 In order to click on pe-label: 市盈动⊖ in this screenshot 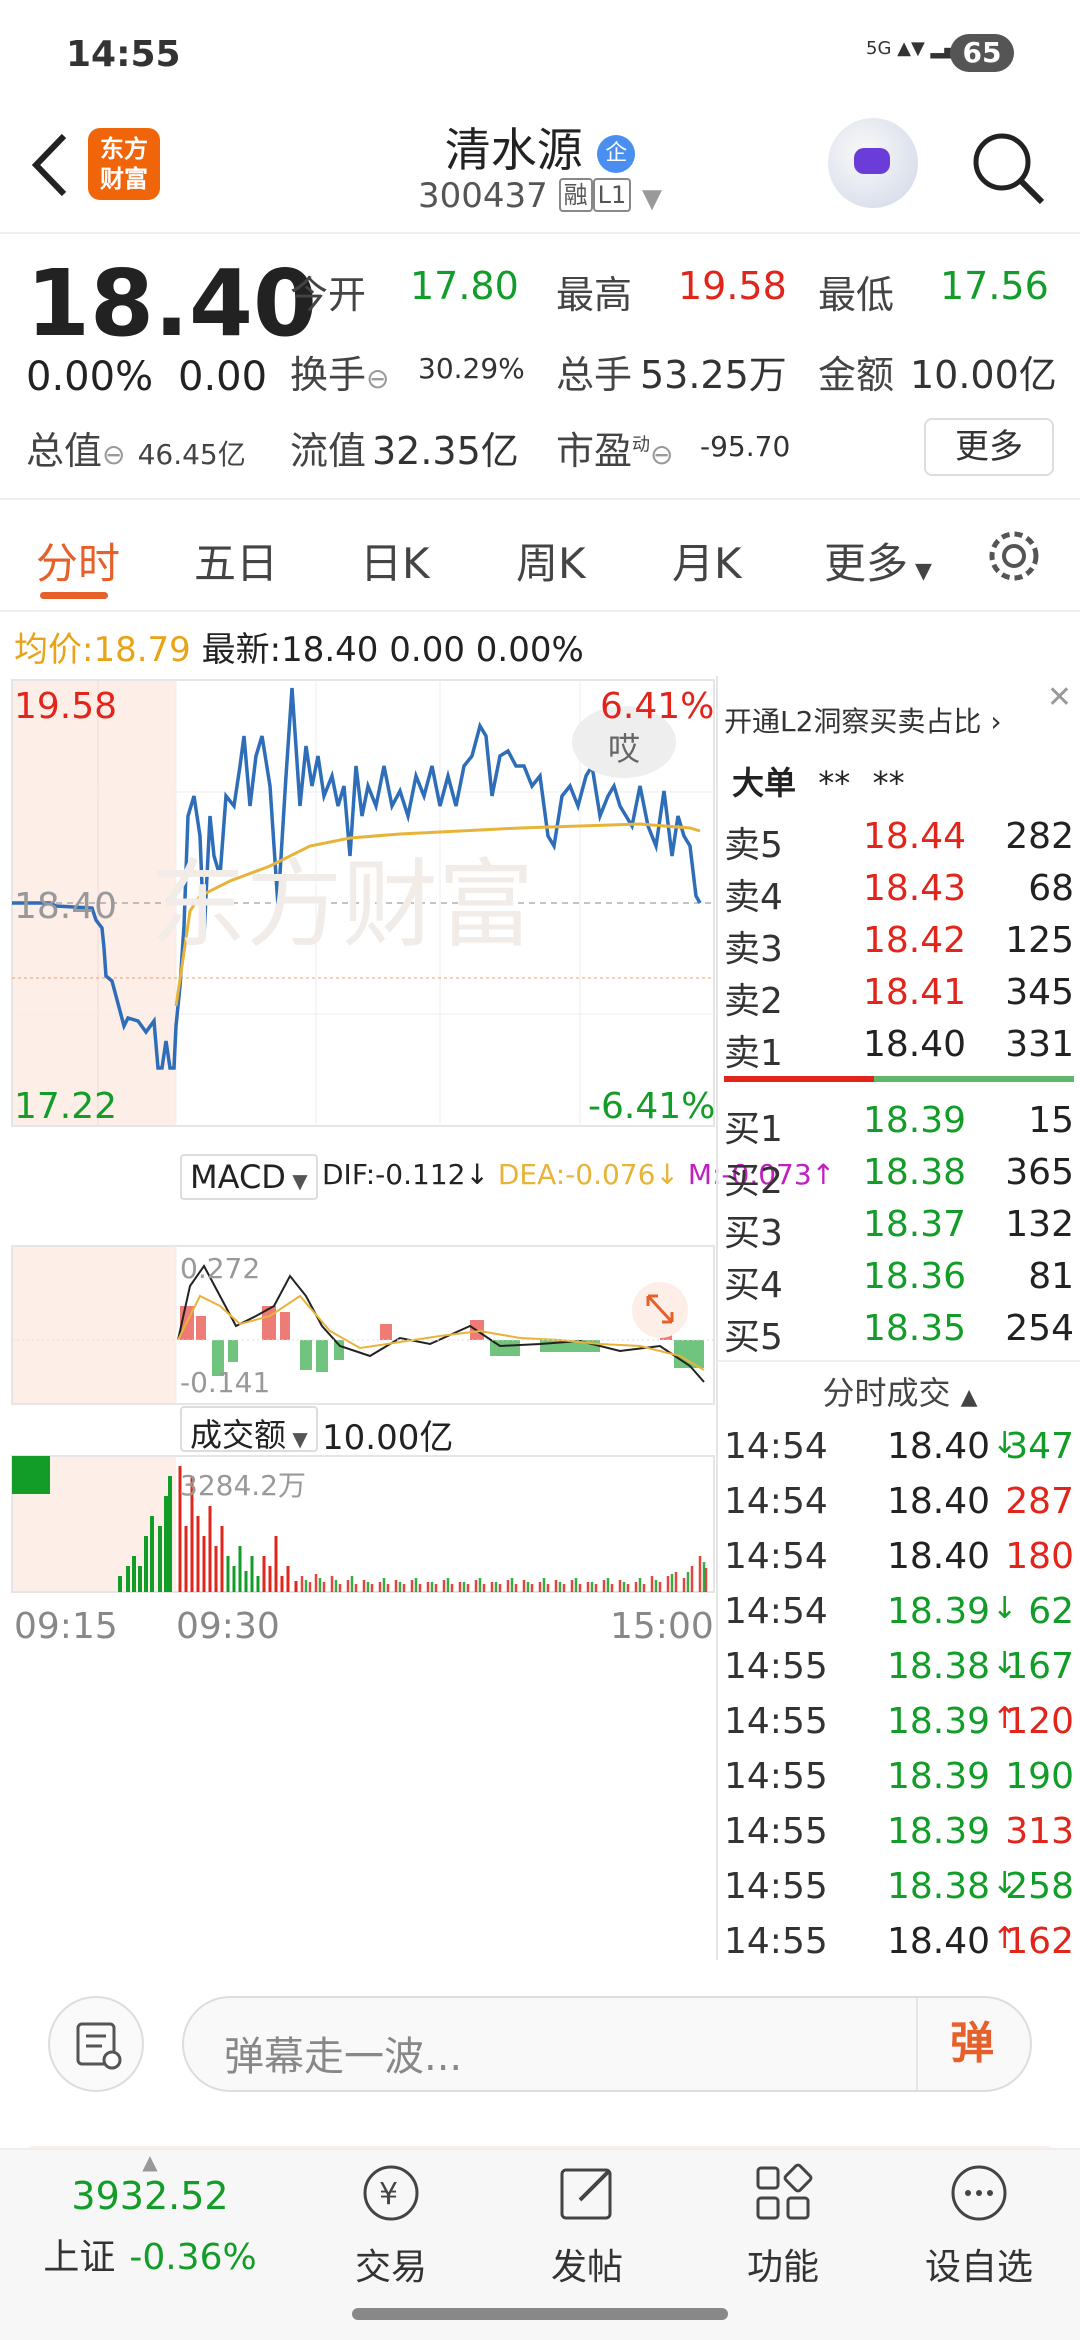, I will do `click(615, 451)`.